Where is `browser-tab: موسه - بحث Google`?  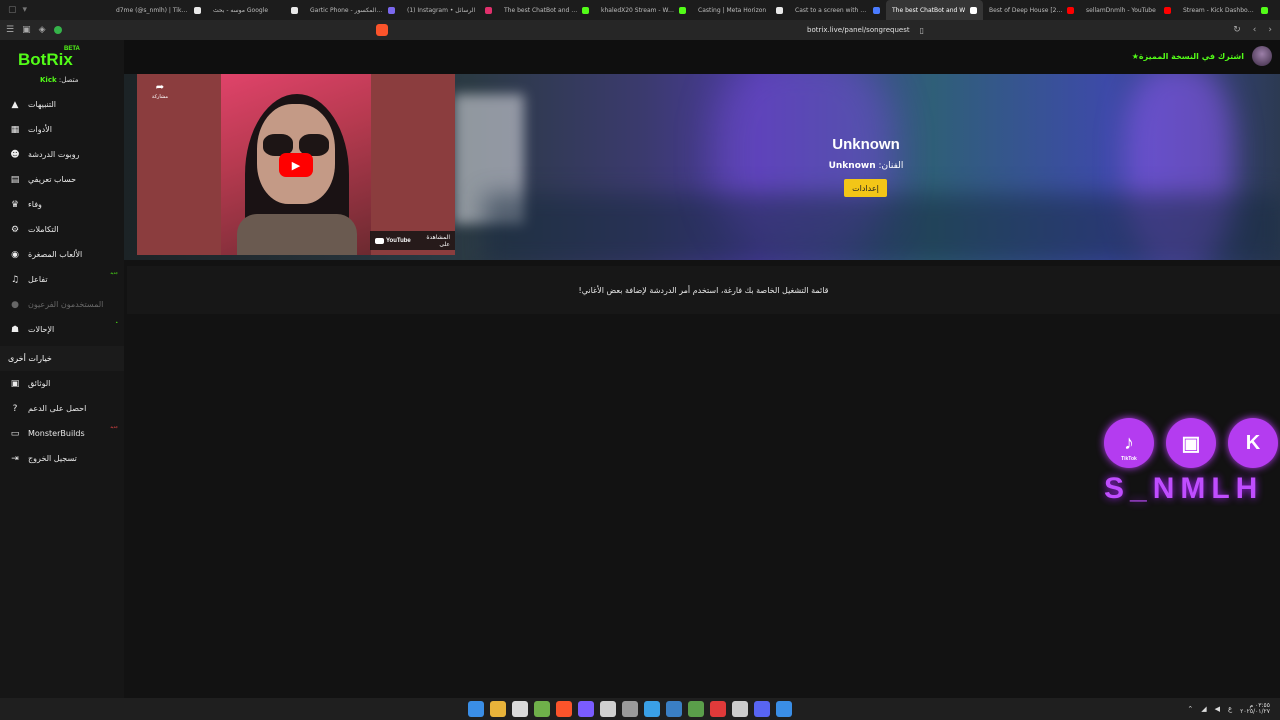
browser-tab: موسه - بحث Google is located at coordinates (255, 10).